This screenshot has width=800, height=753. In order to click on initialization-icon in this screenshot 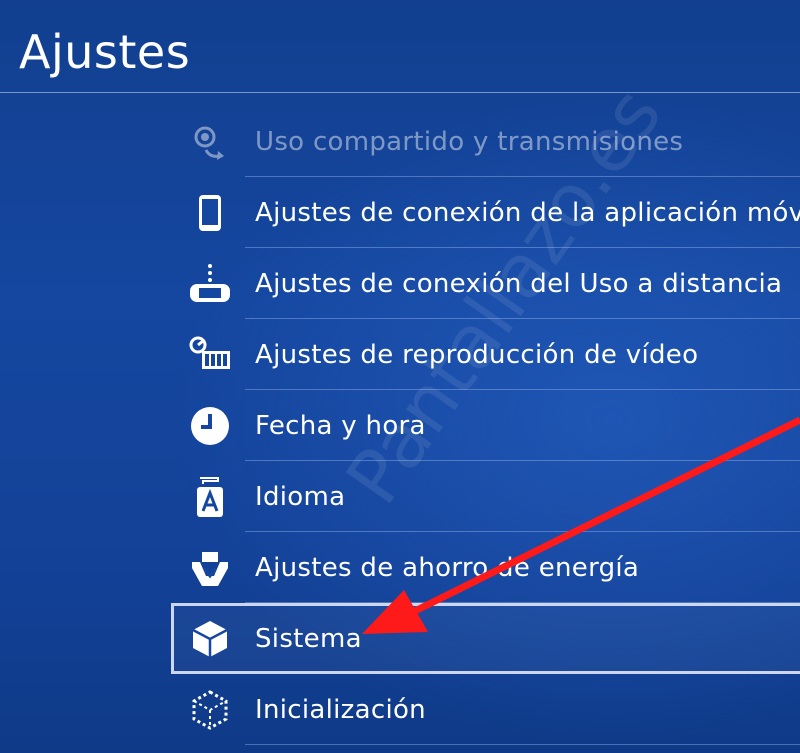, I will do `click(210, 710)`.